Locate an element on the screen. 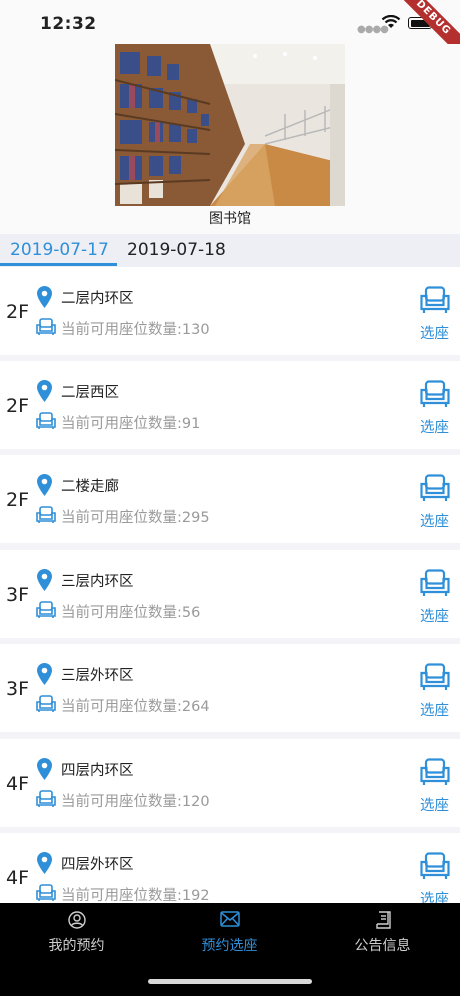 This screenshot has height=996, width=460. home-indicator is located at coordinates (230, 981).